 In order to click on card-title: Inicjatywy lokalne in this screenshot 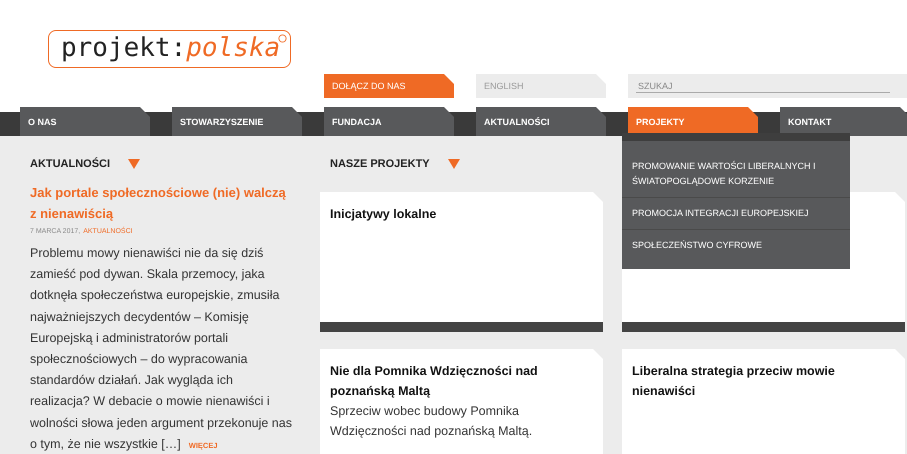, I will do `click(384, 214)`.